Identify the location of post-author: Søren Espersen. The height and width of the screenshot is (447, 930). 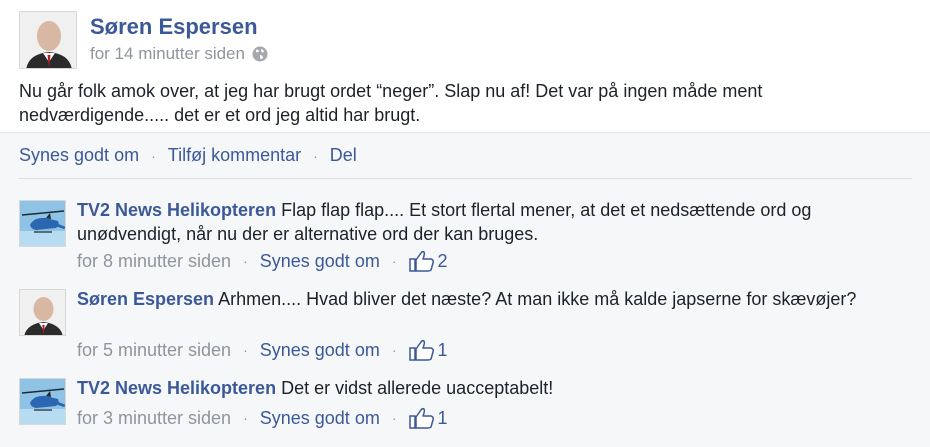
(174, 27).